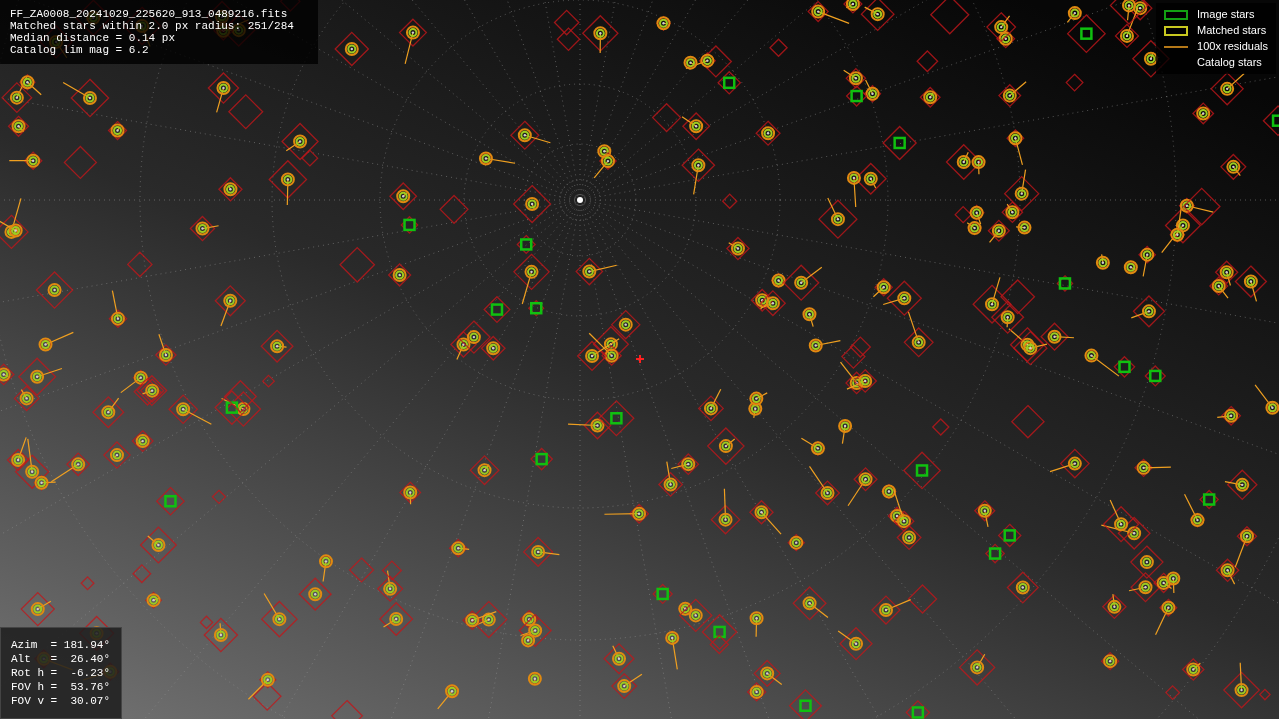  I want to click on square-outline-icon, so click(1176, 14).